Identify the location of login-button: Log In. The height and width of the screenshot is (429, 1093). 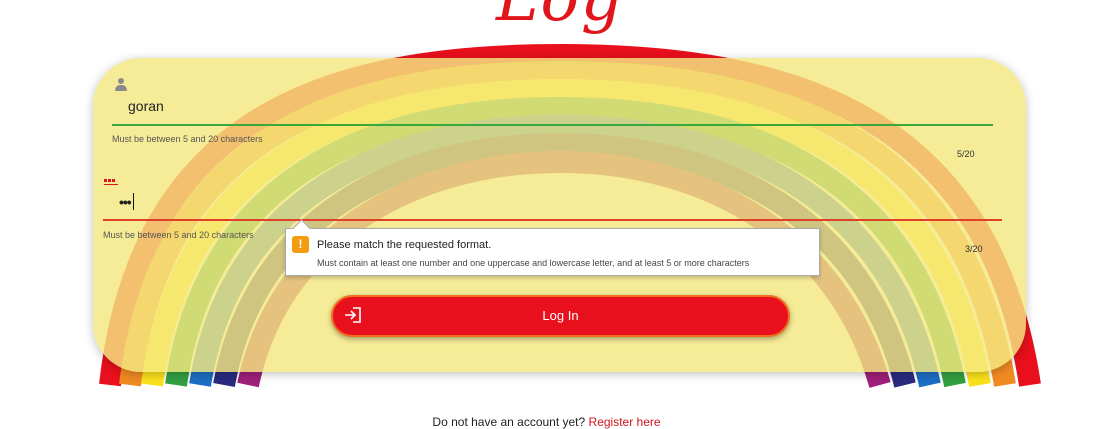
(560, 316).